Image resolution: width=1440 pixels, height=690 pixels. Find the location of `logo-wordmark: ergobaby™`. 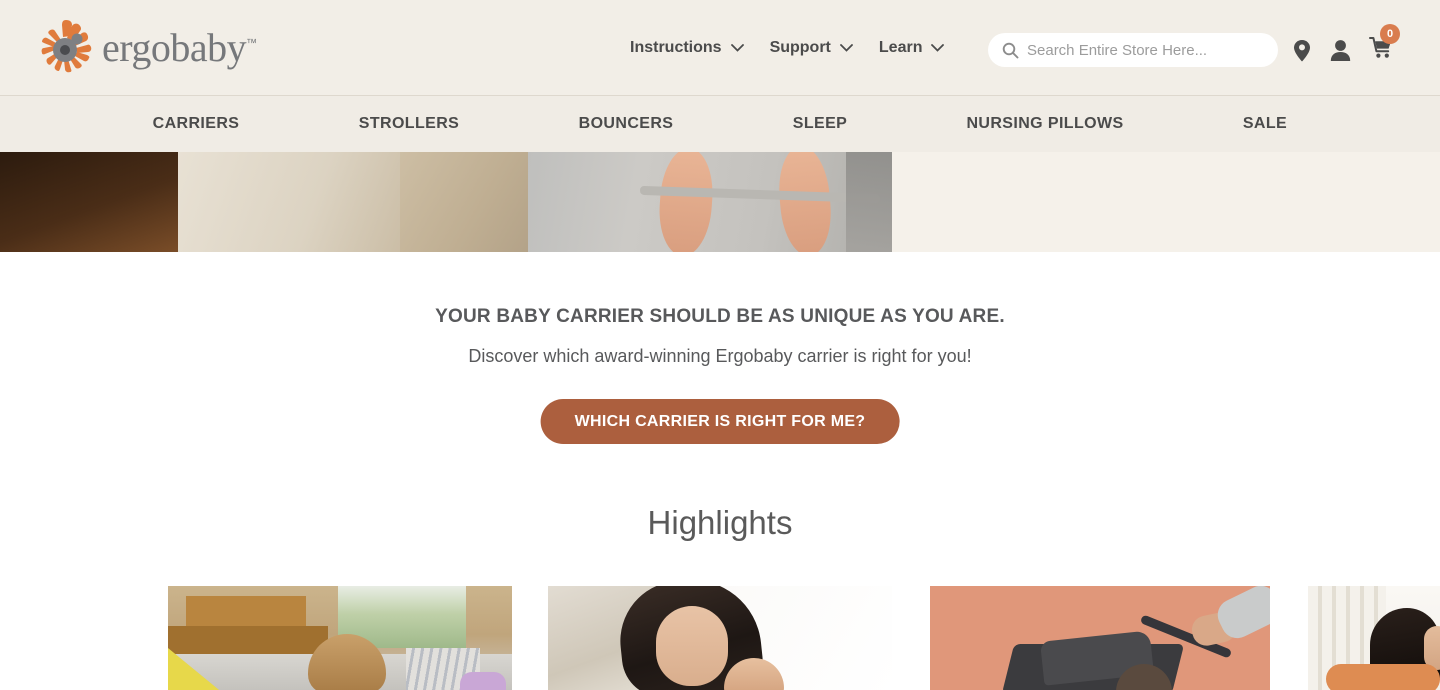

logo-wordmark: ergobaby™ is located at coordinates (179, 47).